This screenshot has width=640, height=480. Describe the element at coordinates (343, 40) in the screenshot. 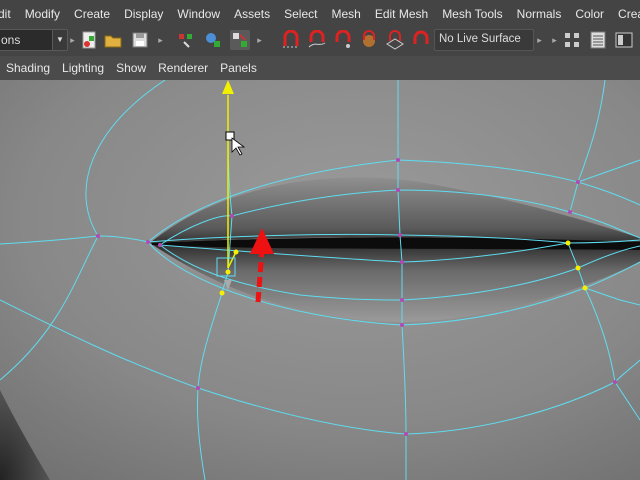

I see `snap-to-point-icon` at that location.